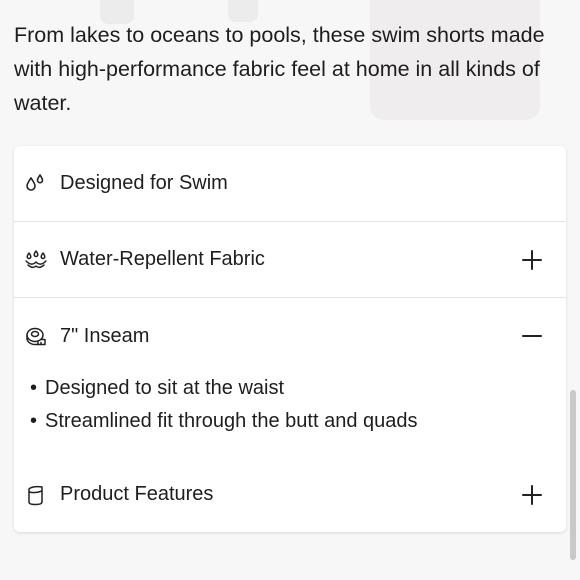  I want to click on accordion-header-inseam: 7" Inseam, so click(290, 336).